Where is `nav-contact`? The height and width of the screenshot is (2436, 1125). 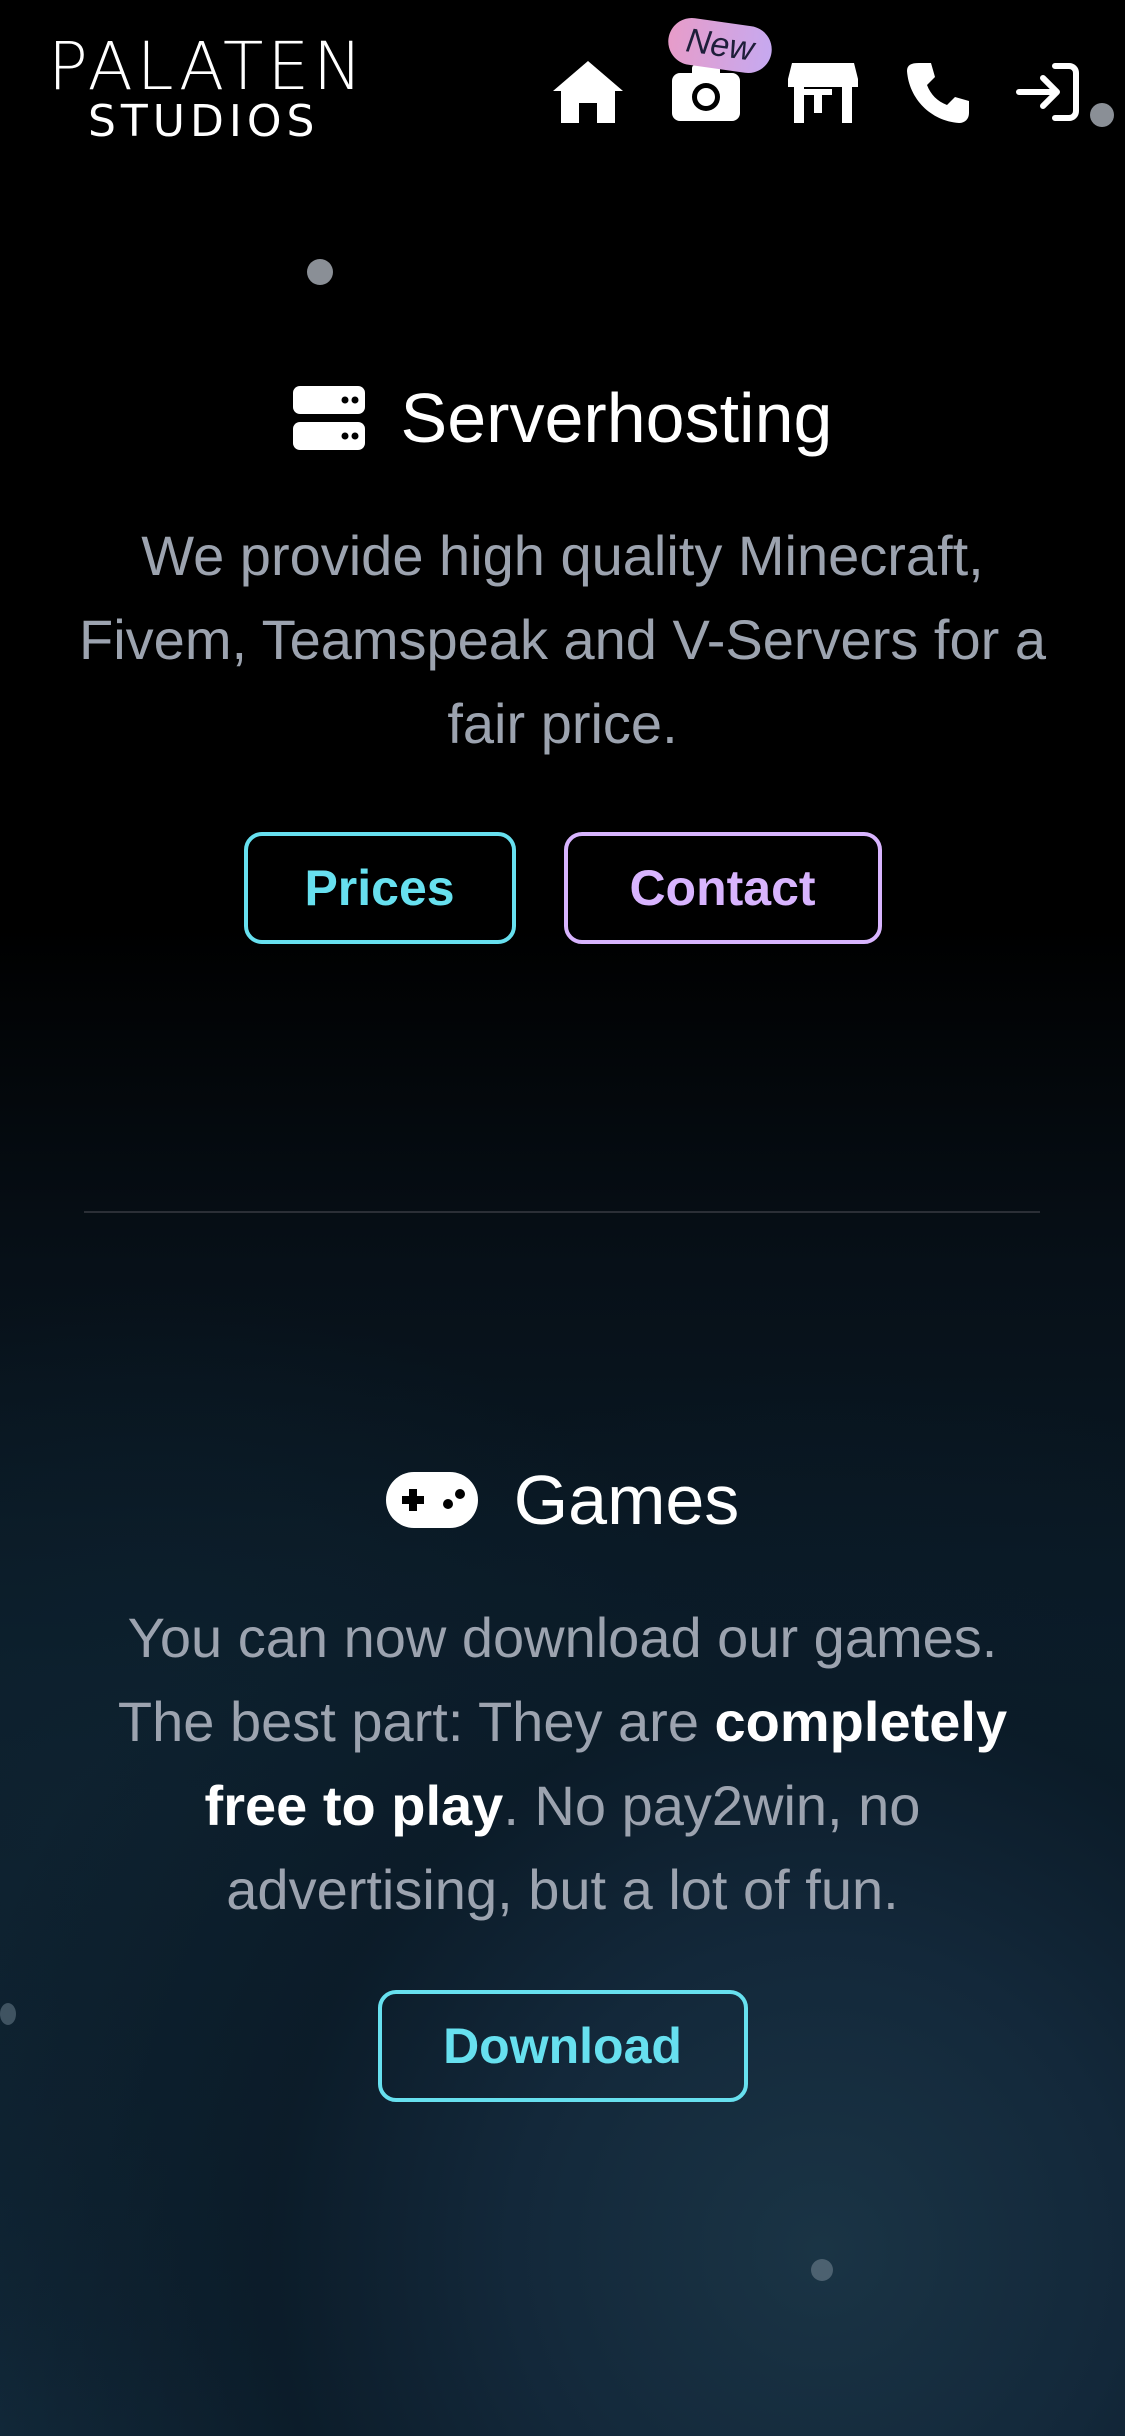 nav-contact is located at coordinates (938, 92).